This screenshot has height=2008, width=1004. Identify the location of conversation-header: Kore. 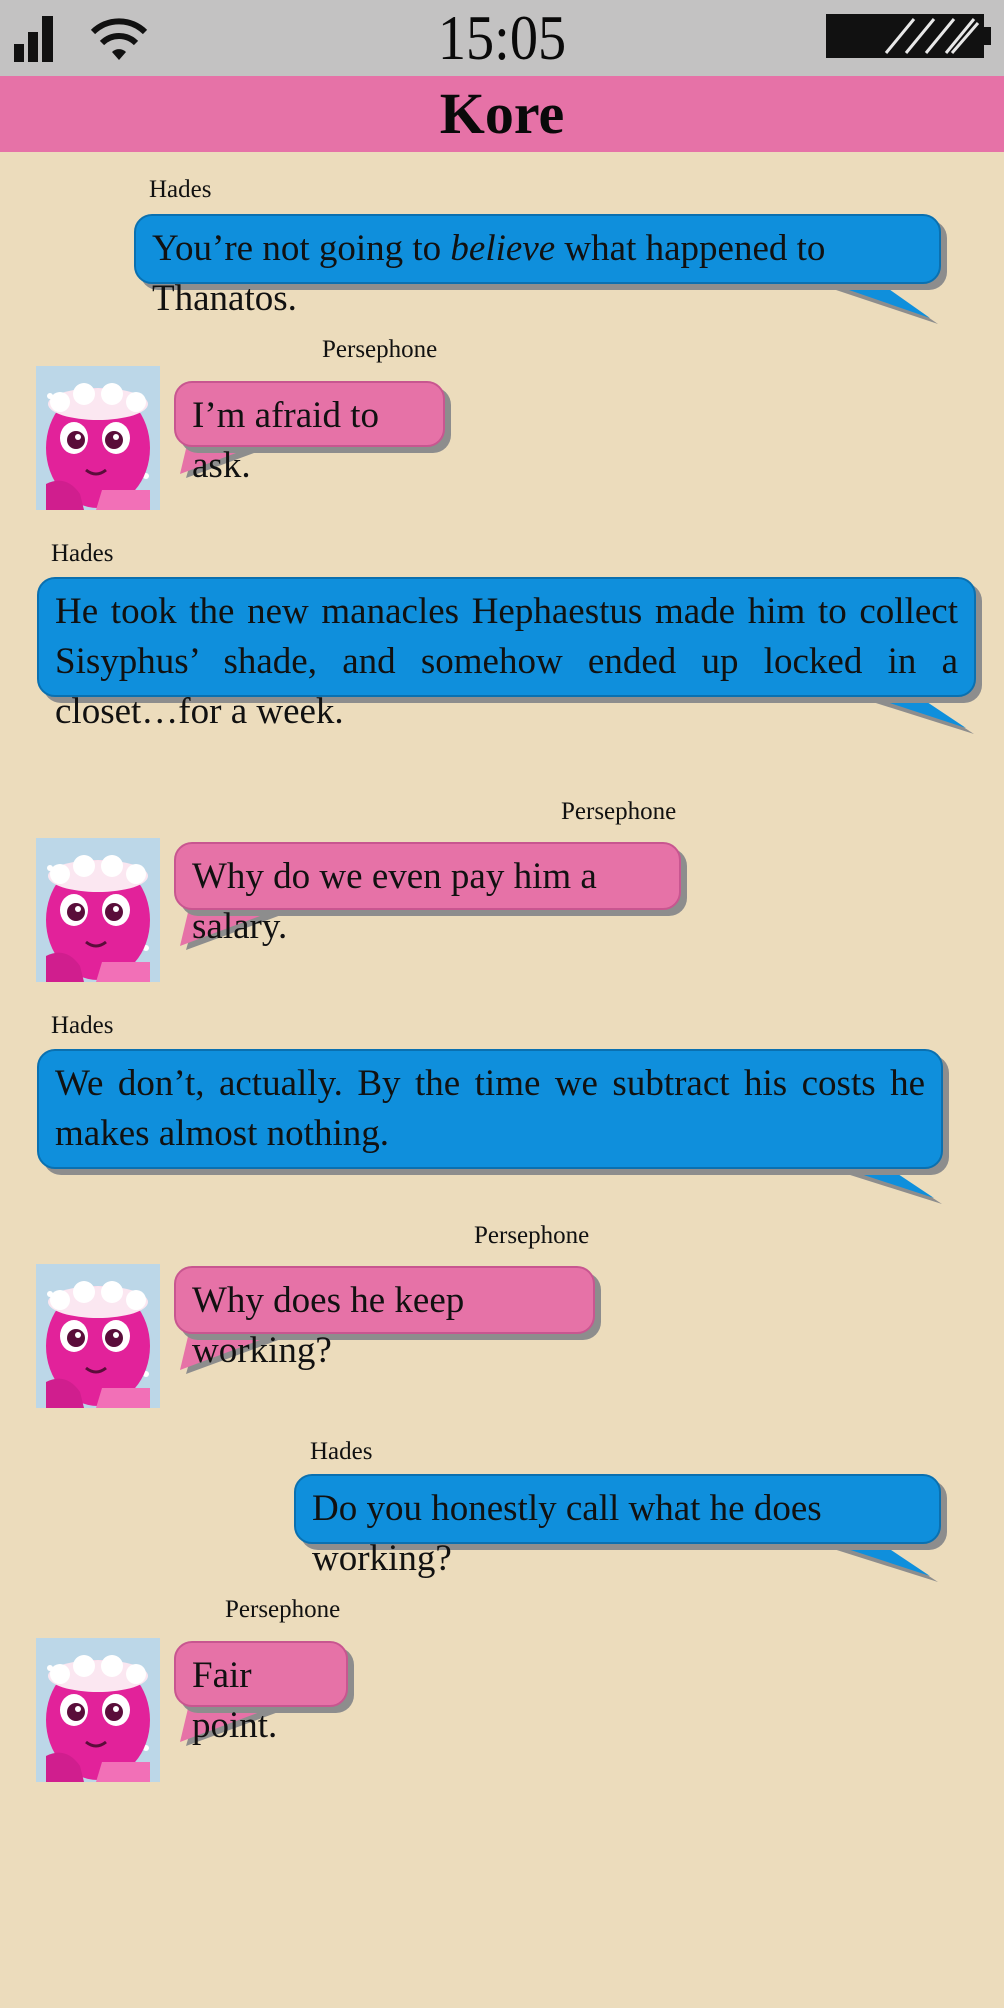
(502, 114).